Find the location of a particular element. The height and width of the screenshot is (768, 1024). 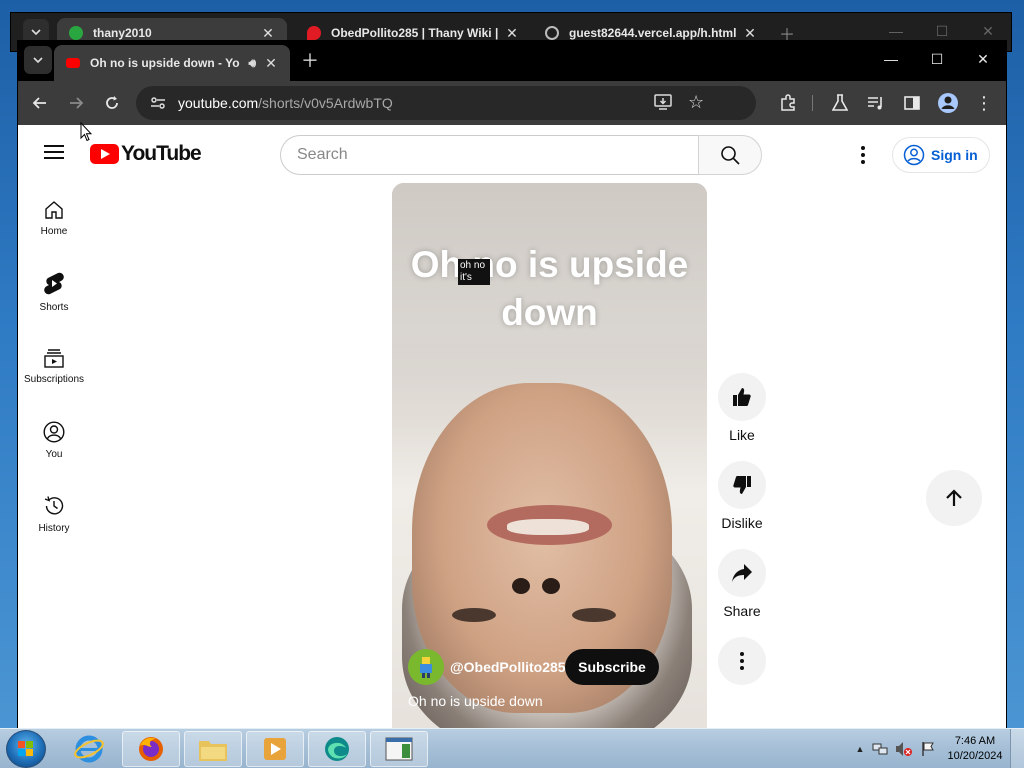

windows-logo-icon is located at coordinates (25, 748).